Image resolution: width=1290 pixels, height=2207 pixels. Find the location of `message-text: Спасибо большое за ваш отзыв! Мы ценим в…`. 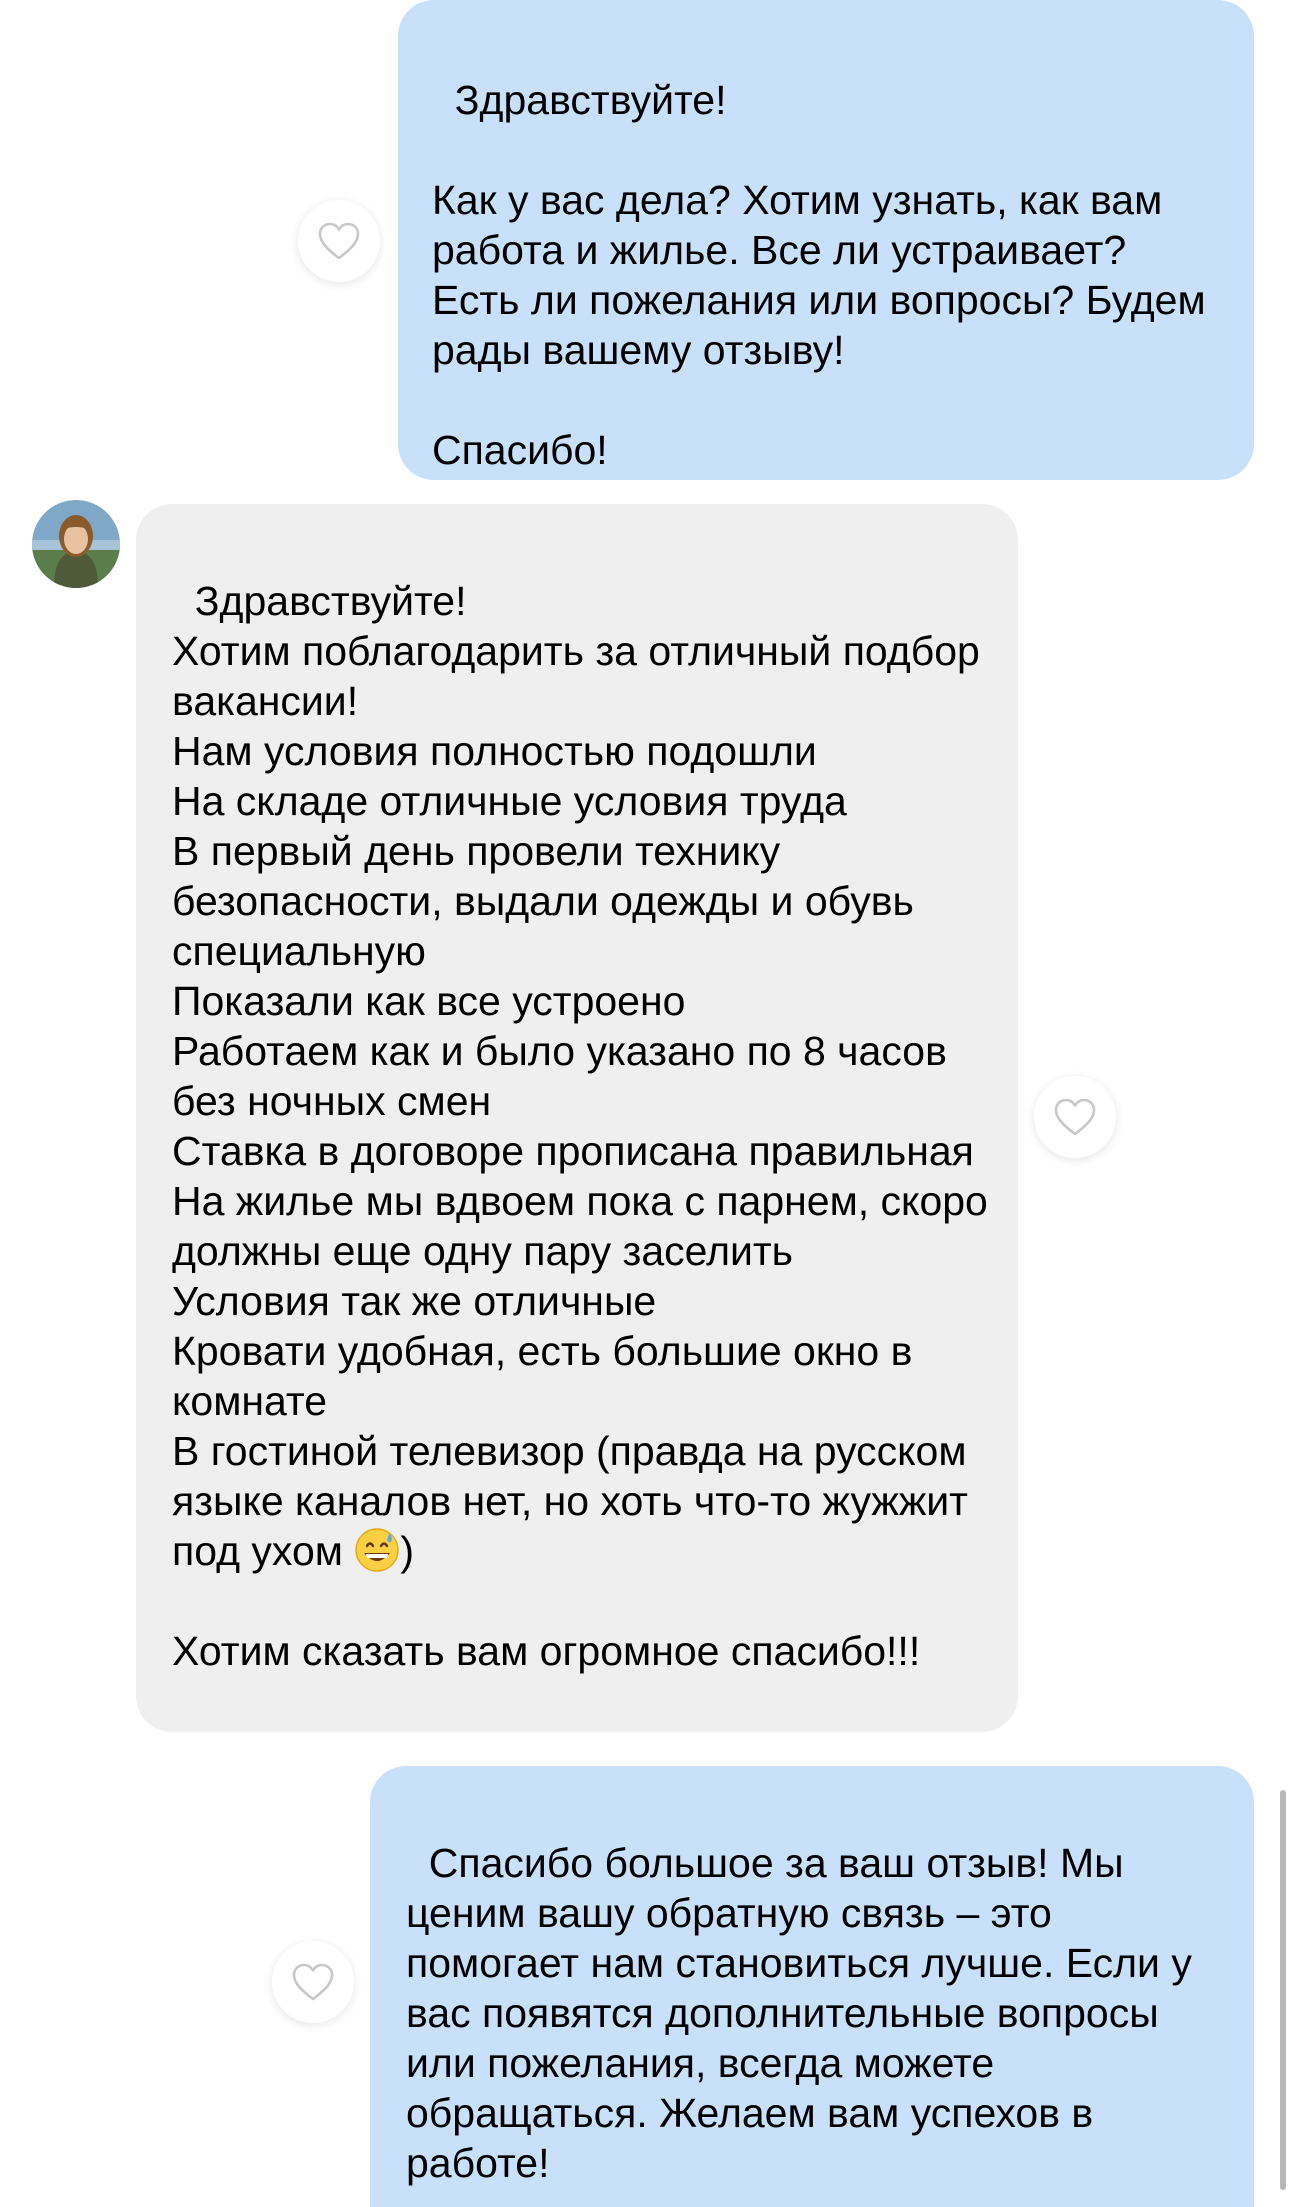

message-text: Спасибо большое за ваш отзыв! Мы ценим в… is located at coordinates (805, 2013).